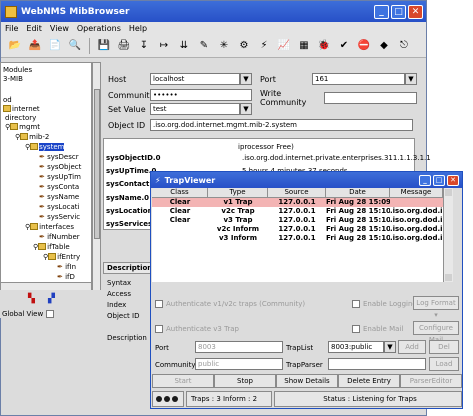  I want to click on configure-mail-button: Configure Mail, so click(436, 332).